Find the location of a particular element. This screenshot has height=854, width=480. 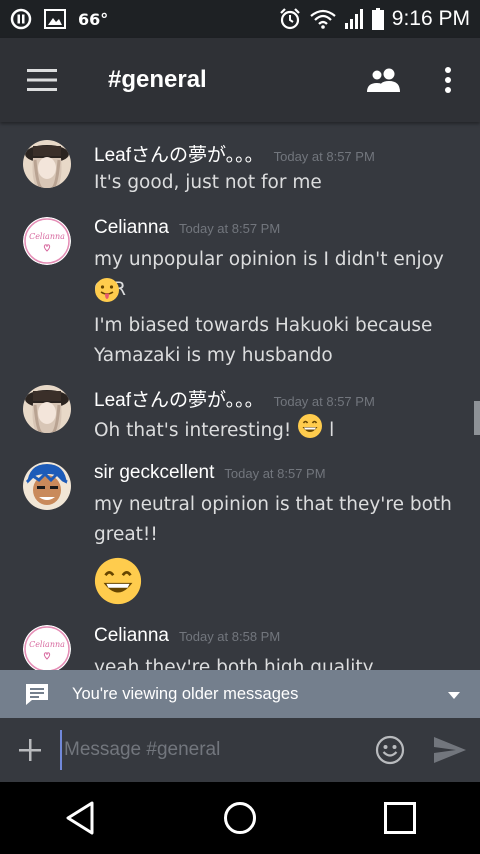

status-bar: 66° 9:16 PM is located at coordinates (240, 19).